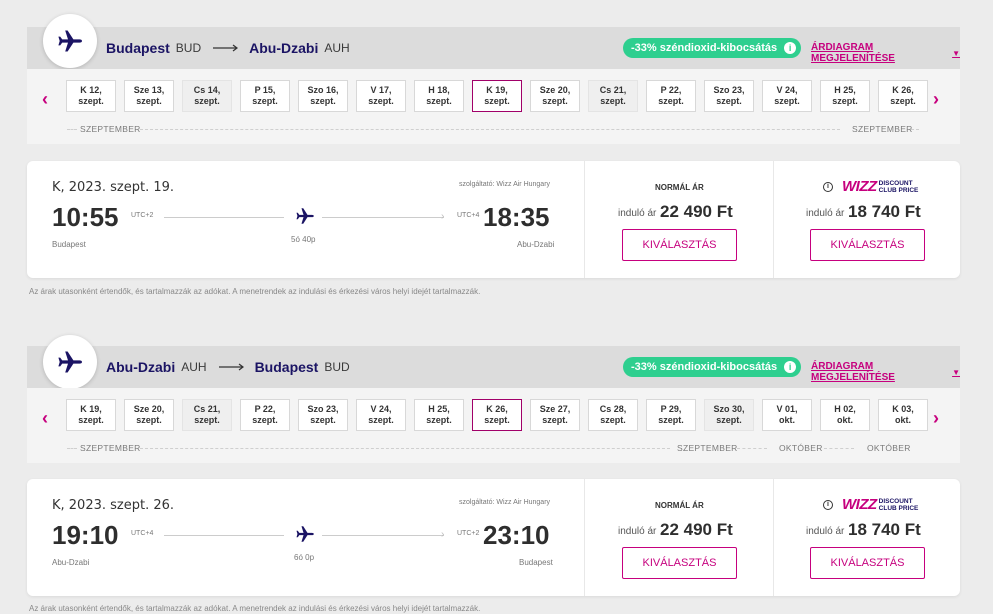 This screenshot has width=993, height=614. Describe the element at coordinates (898, 190) in the screenshot. I see `club-line2: CLUB PRICE` at that location.